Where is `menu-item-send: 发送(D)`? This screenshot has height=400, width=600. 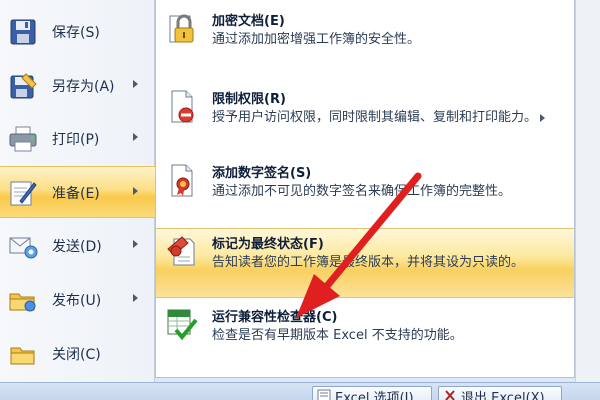 menu-item-send: 发送(D) is located at coordinates (77, 245).